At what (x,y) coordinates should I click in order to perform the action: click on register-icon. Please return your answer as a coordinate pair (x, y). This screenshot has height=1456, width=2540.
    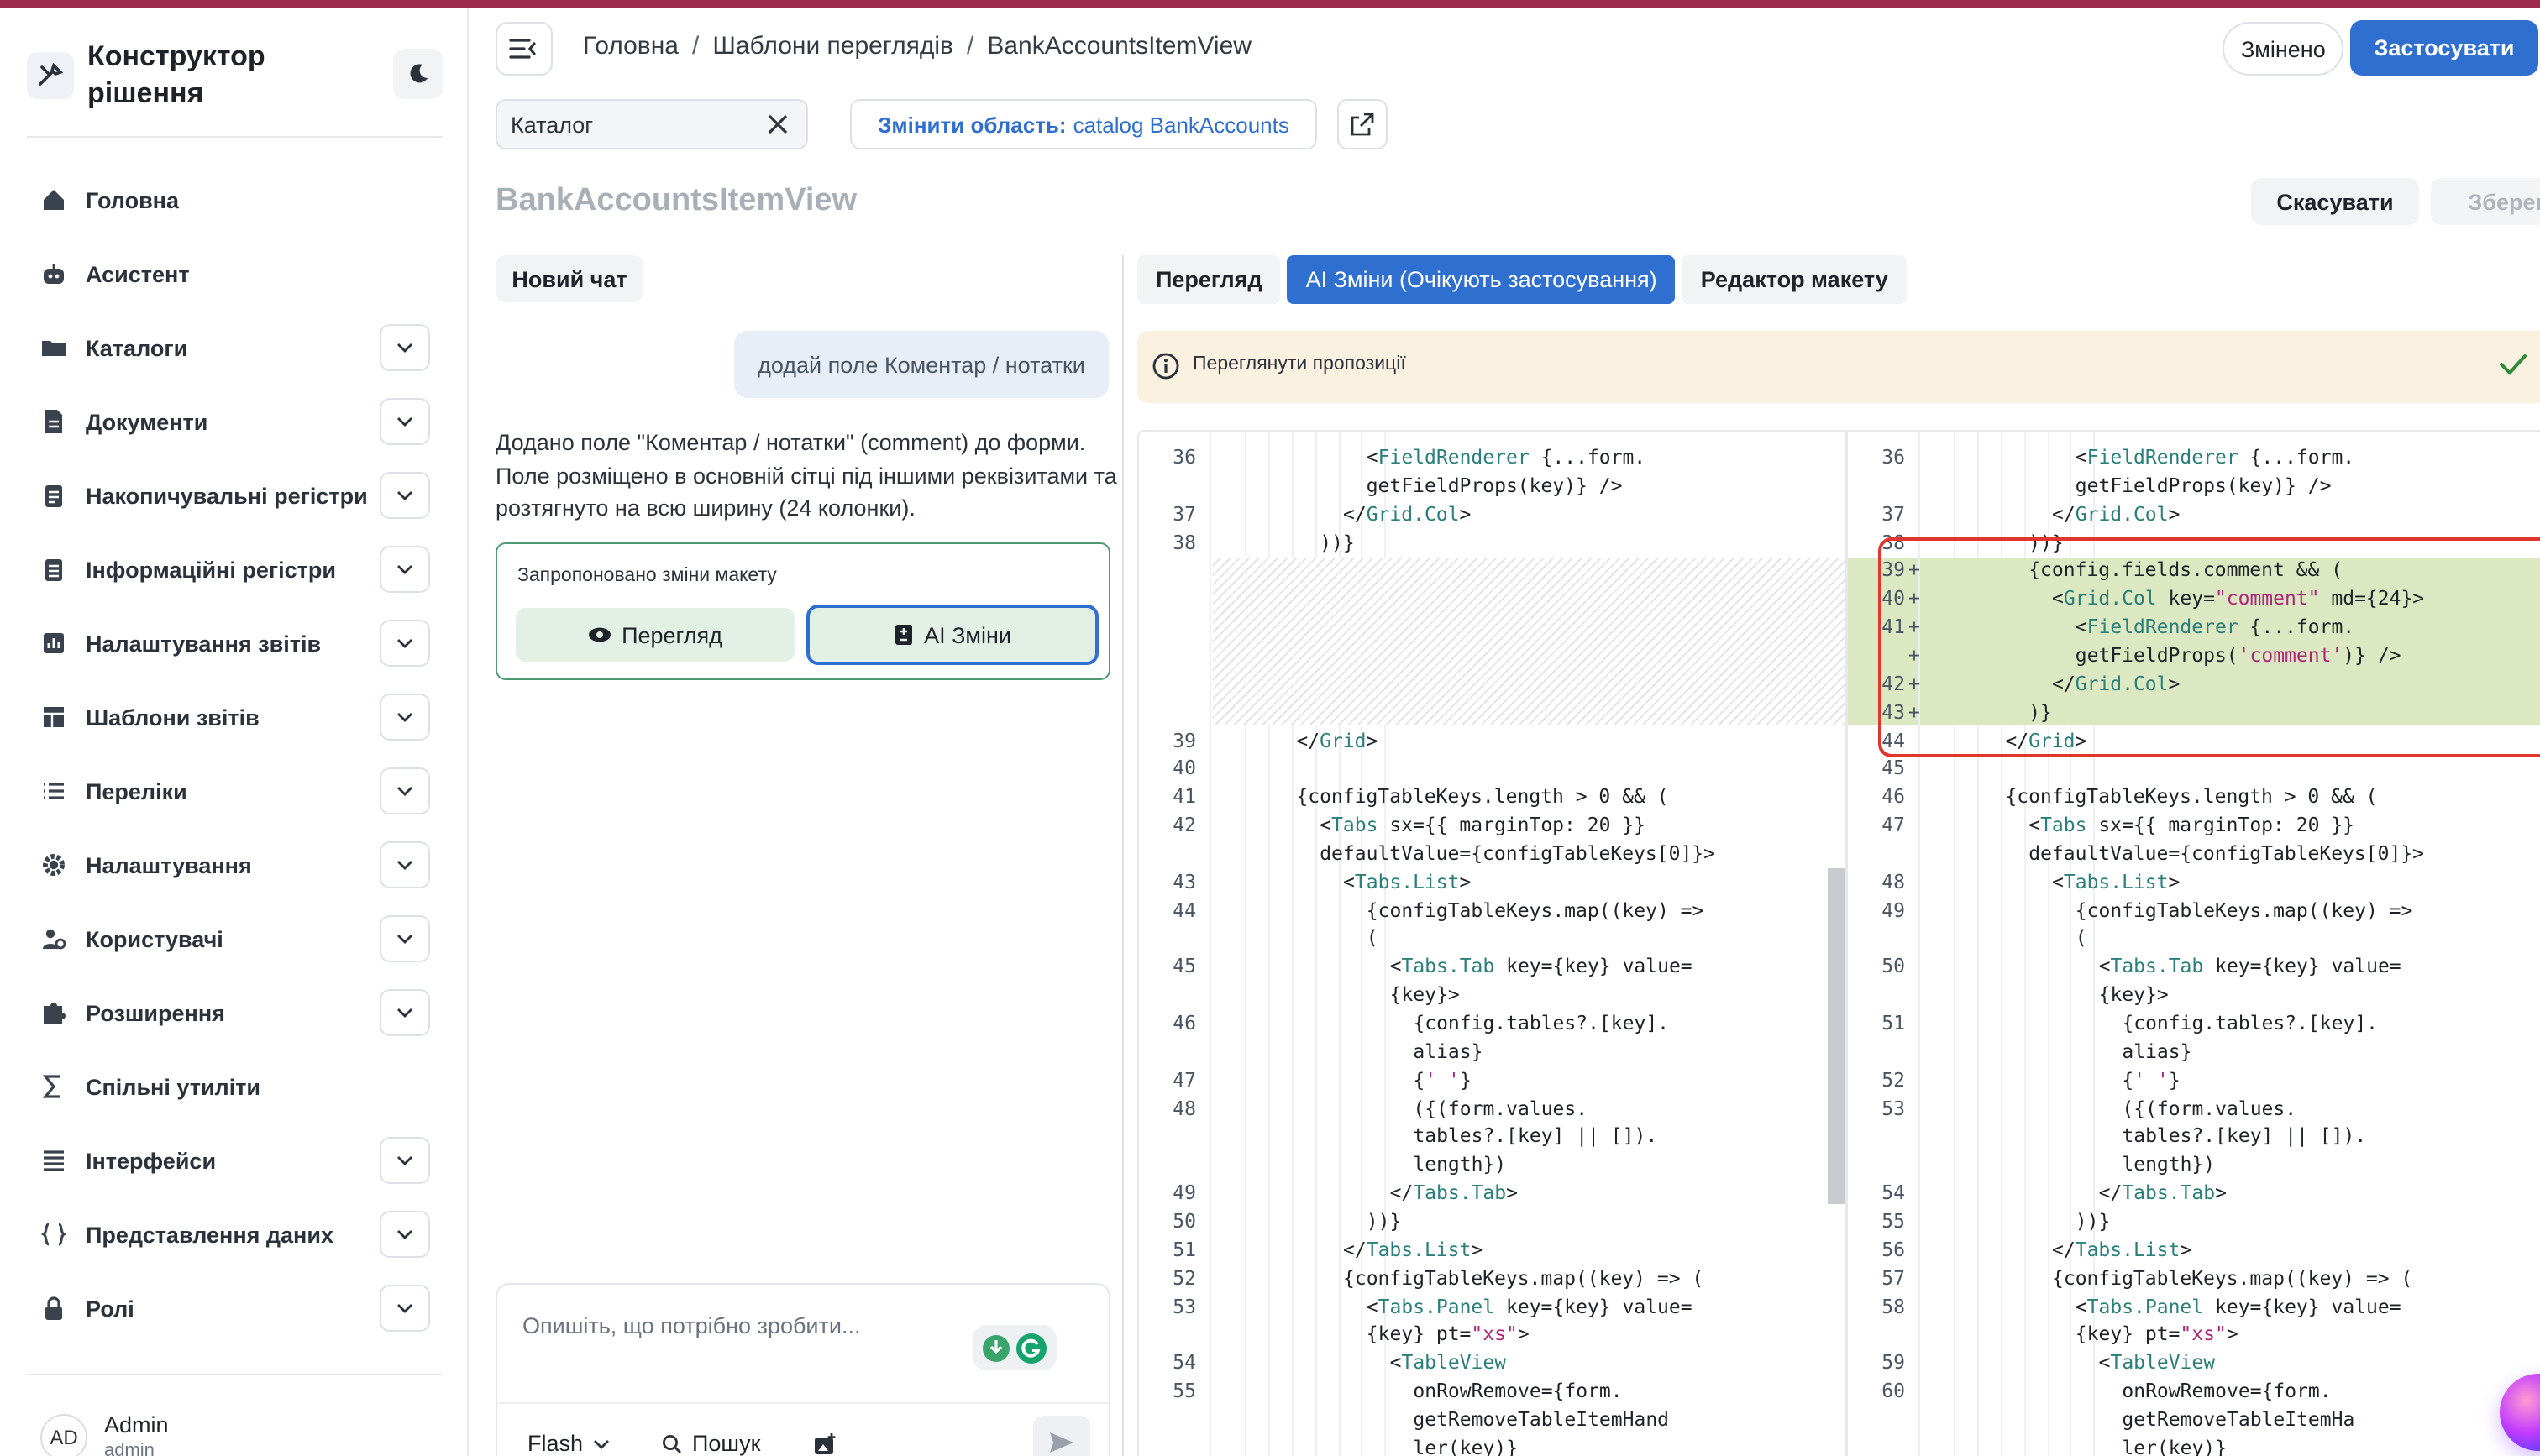
    Looking at the image, I should click on (53, 495).